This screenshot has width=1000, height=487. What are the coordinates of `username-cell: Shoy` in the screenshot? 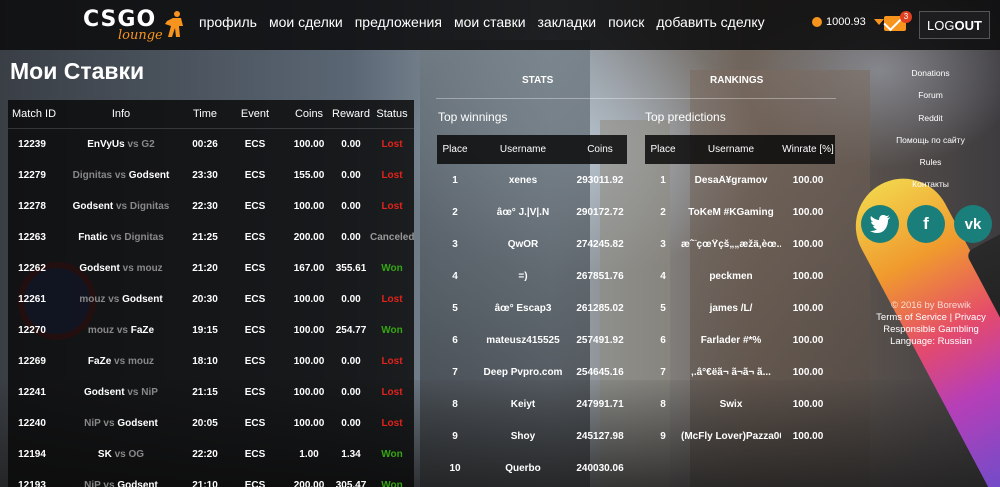 It's located at (523, 436).